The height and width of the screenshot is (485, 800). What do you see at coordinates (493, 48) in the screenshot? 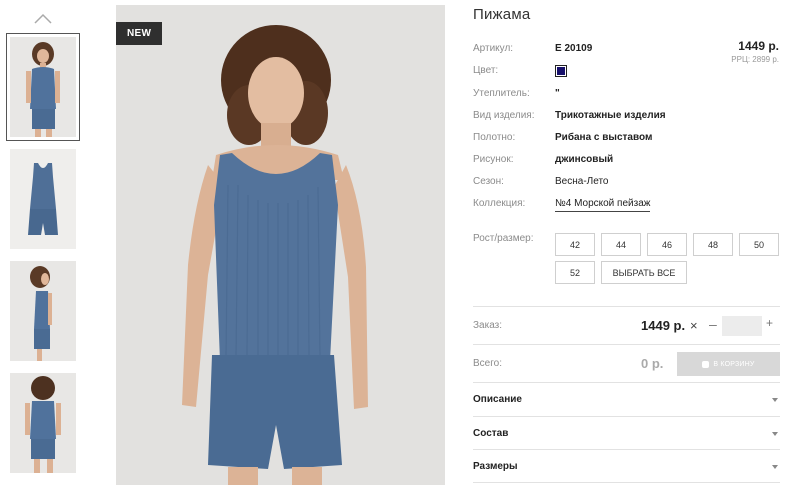
I see `attr-label-article: Артикул:` at bounding box center [493, 48].